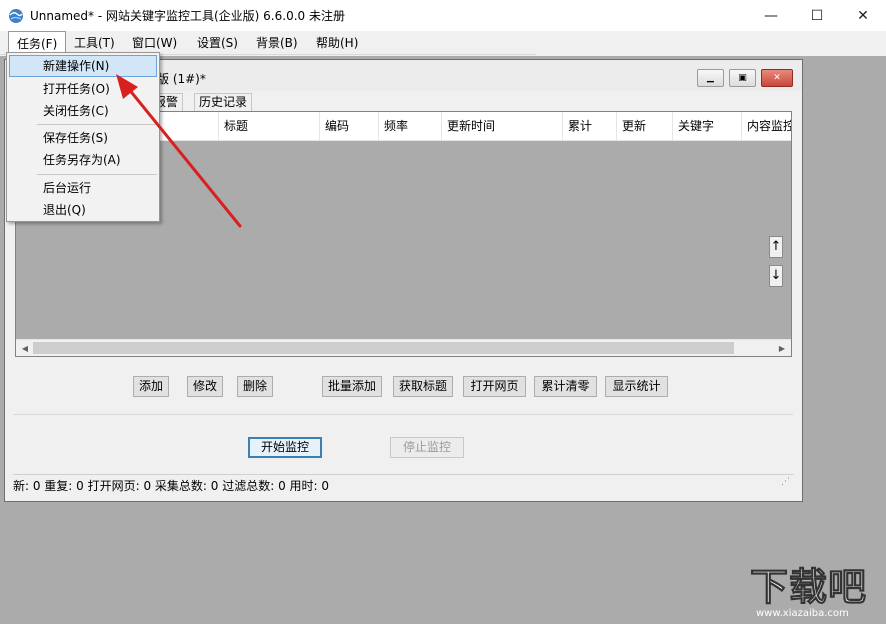 This screenshot has height=624, width=886. I want to click on annotation-arrow-icon, so click(179, 151).